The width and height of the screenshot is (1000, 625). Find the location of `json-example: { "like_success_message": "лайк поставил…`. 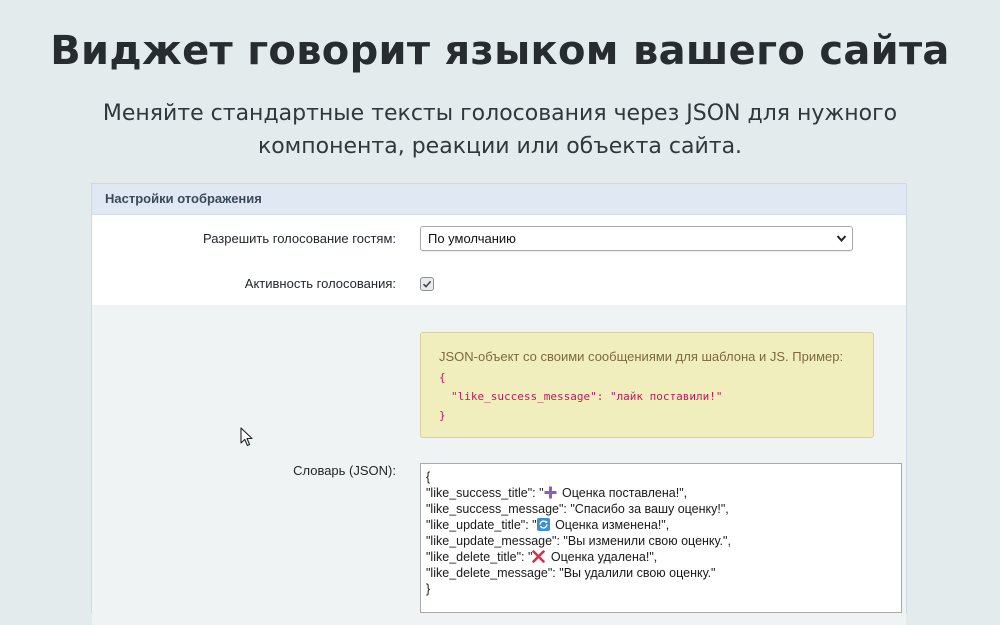

json-example: { "like_success_message": "лайк поставил… is located at coordinates (656, 396).